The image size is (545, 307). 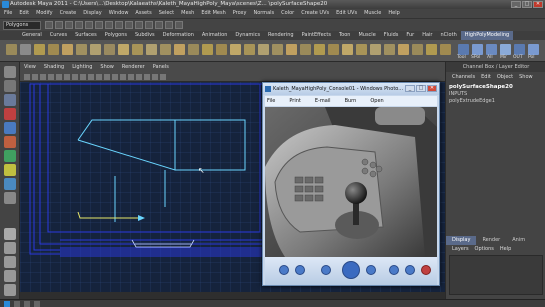 What do you see at coordinates (115, 77) in the screenshot?
I see `wireframe-icon` at bounding box center [115, 77].